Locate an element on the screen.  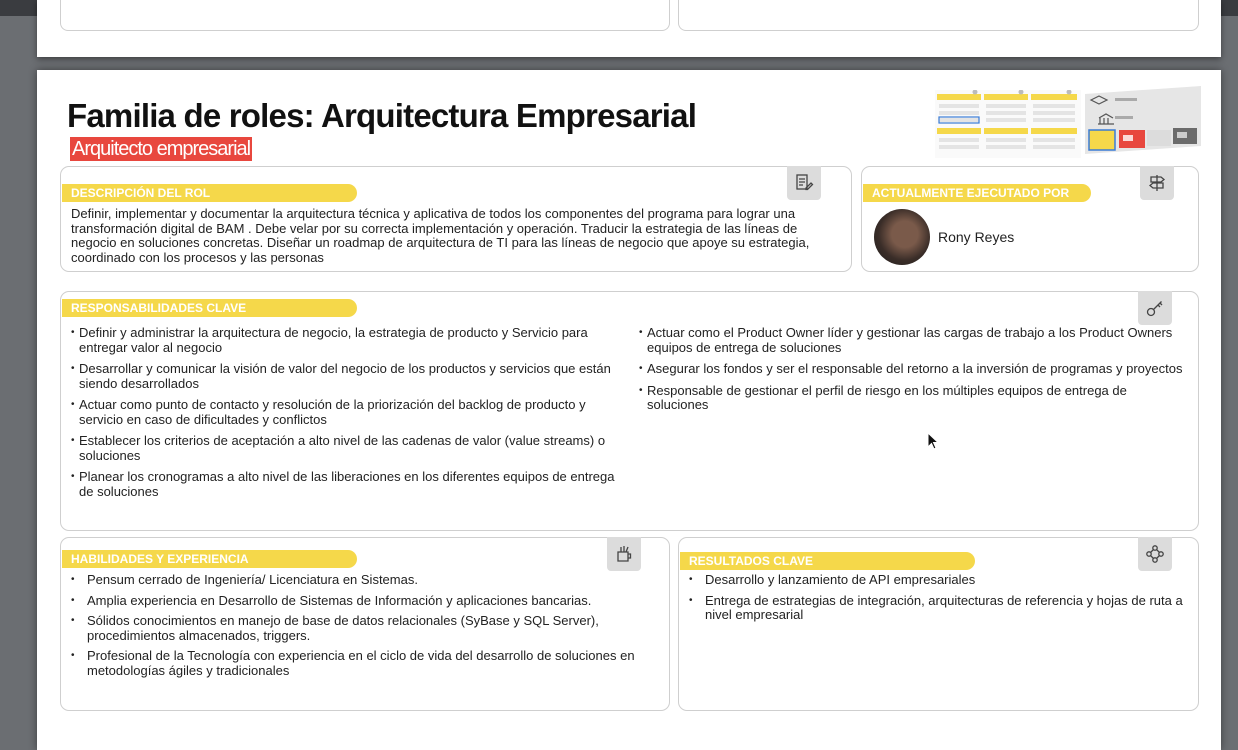
previous-slide-card-right is located at coordinates (938, 15).